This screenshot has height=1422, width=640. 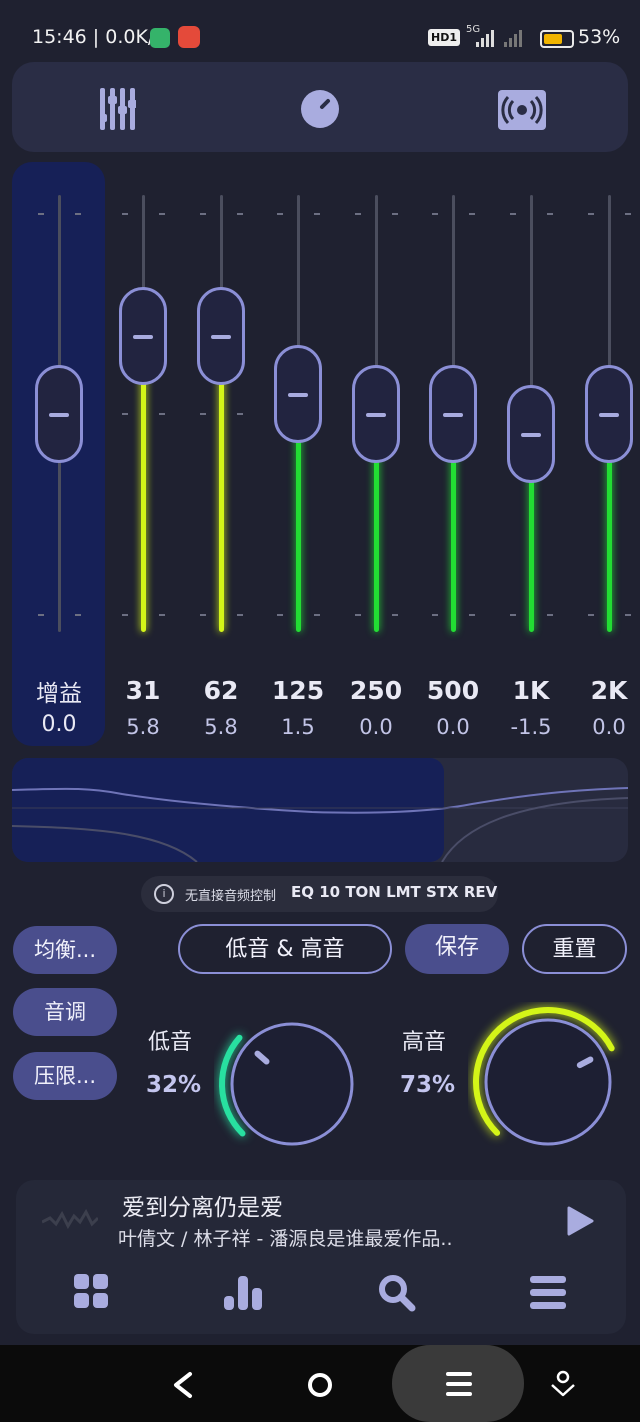 I want to click on equalizer-sliders-icon, so click(x=118, y=109).